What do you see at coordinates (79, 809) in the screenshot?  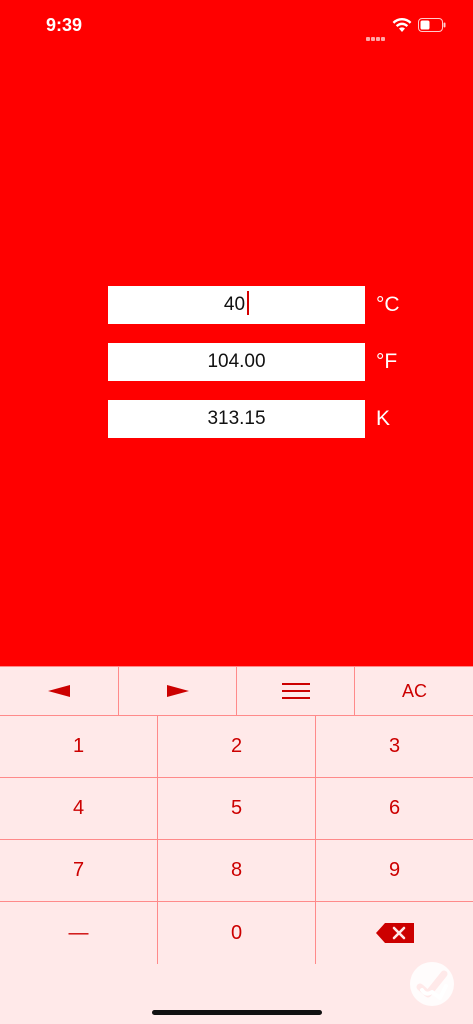 I see `key-4: 4` at bounding box center [79, 809].